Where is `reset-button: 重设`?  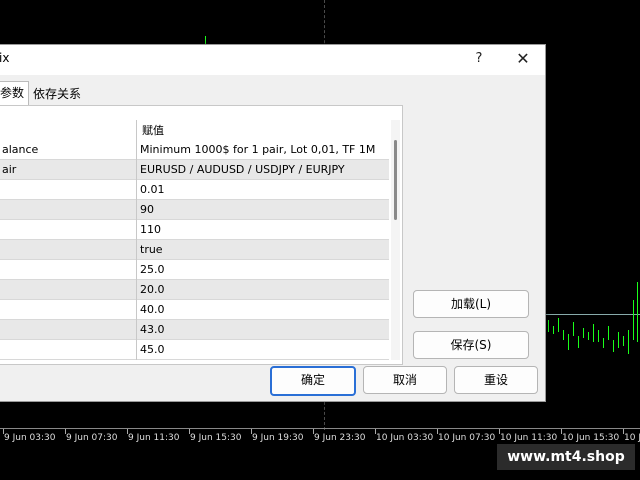 reset-button: 重设 is located at coordinates (496, 380).